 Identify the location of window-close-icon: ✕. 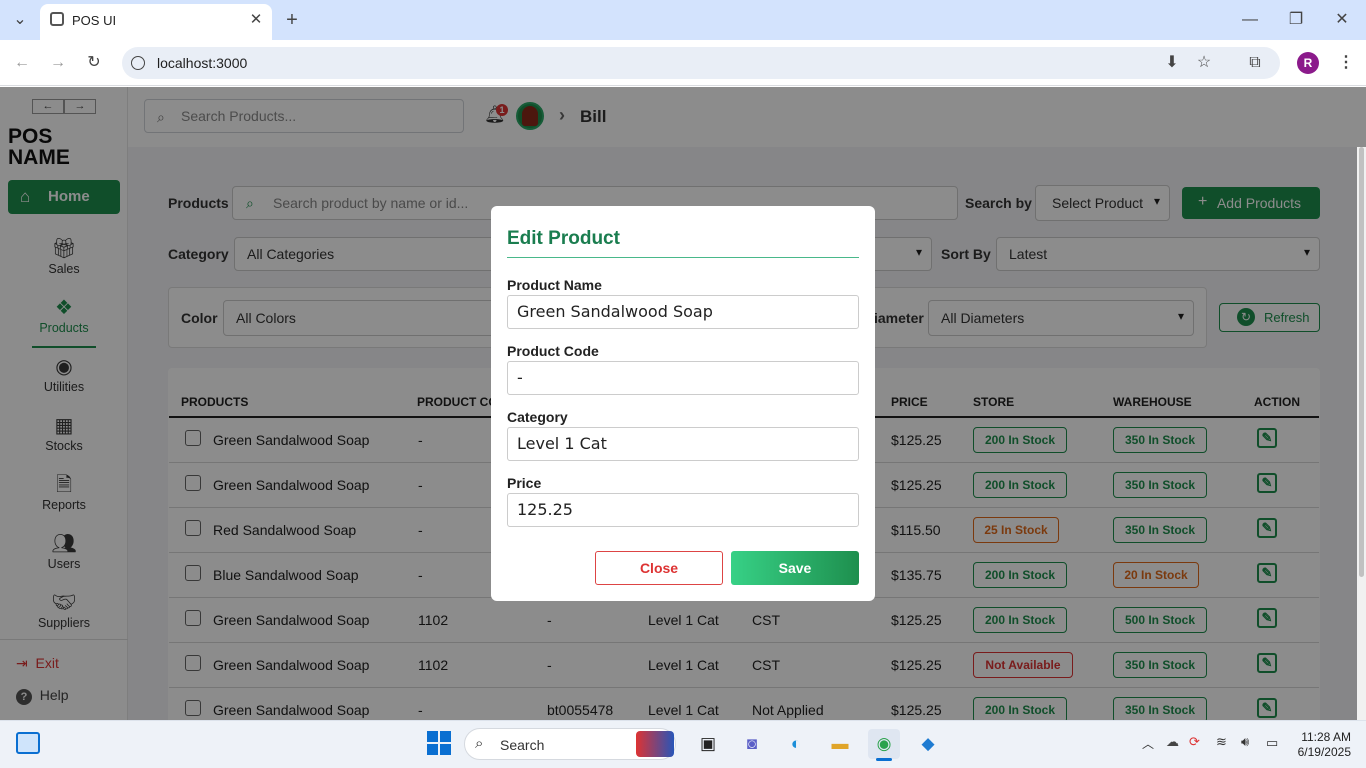
(1342, 20).